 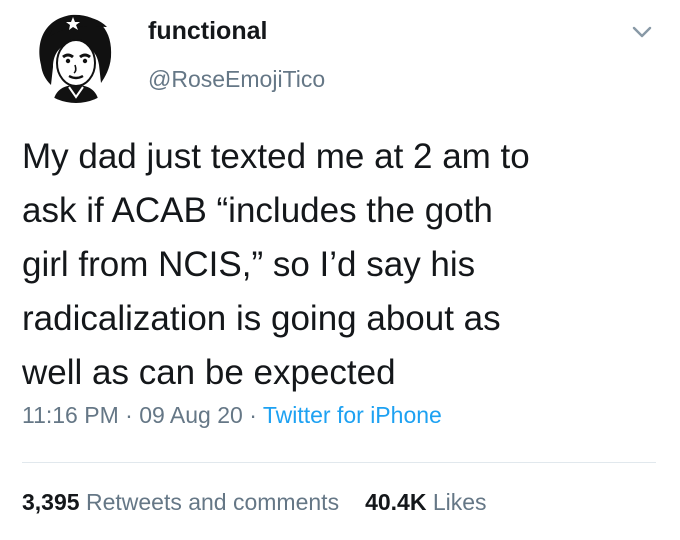 What do you see at coordinates (459, 502) in the screenshot?
I see `likes-label: Likes` at bounding box center [459, 502].